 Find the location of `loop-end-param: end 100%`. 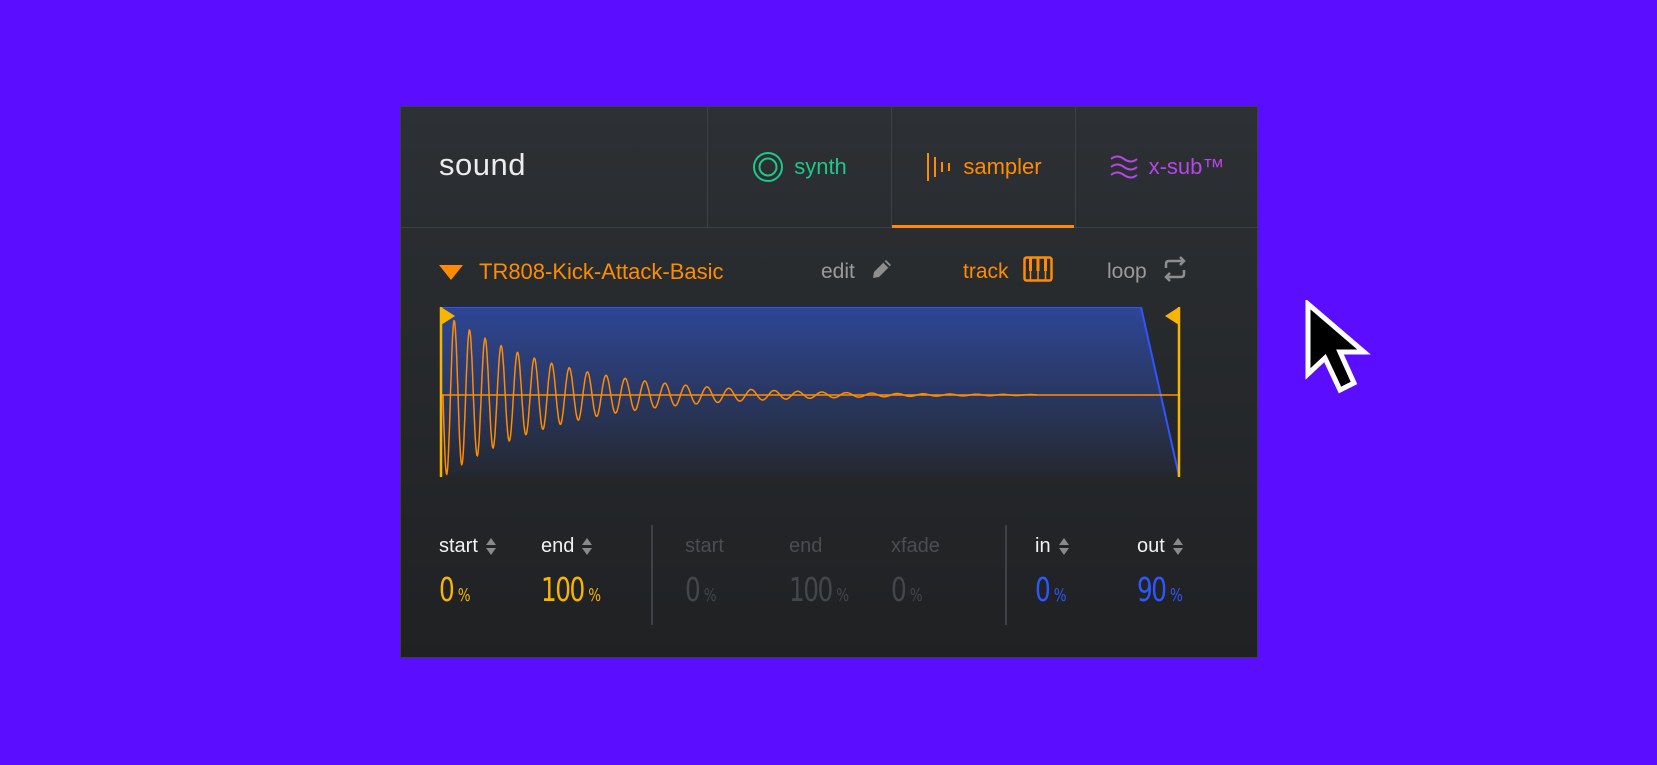

loop-end-param: end 100% is located at coordinates (829, 572).